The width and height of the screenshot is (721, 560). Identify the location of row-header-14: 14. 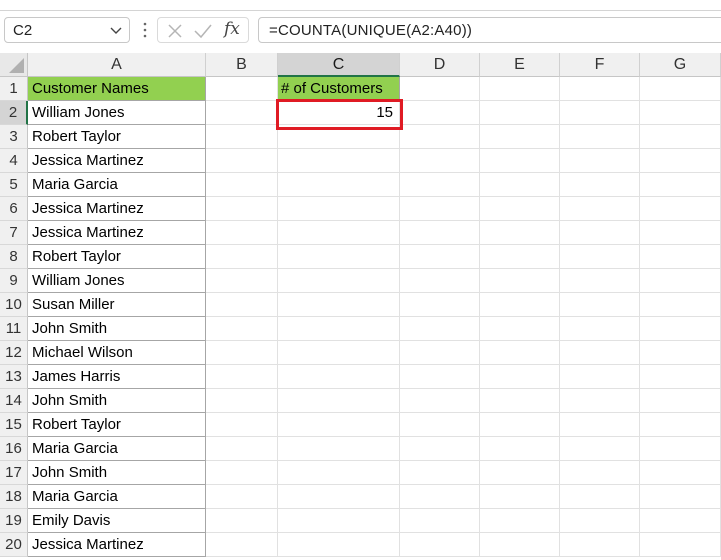
(14, 401).